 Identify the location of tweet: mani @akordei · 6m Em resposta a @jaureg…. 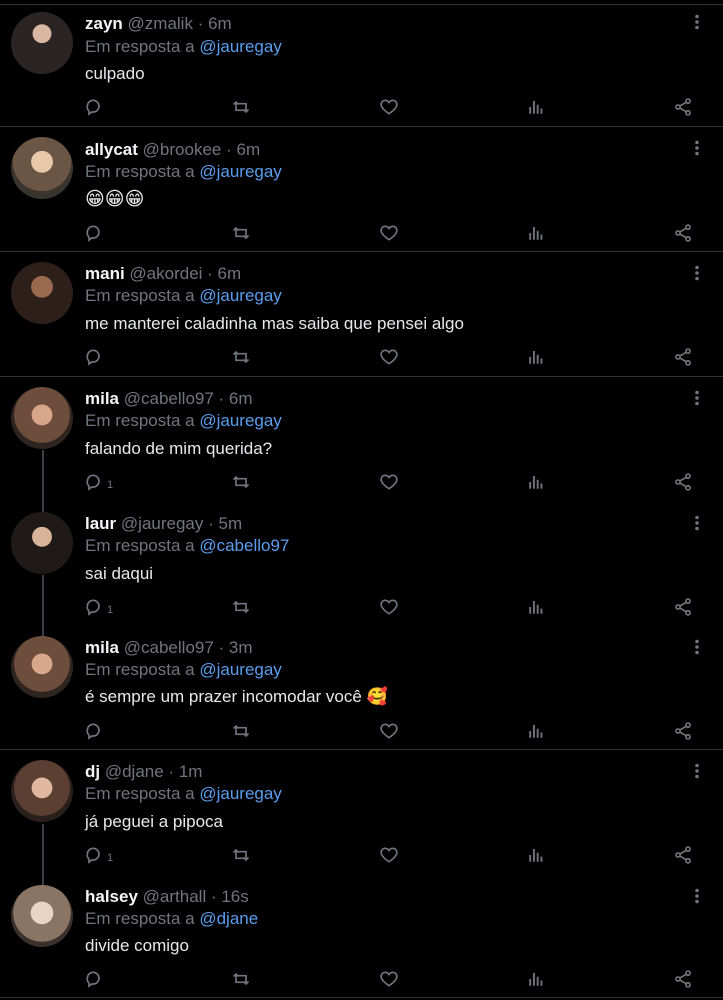
(361, 313).